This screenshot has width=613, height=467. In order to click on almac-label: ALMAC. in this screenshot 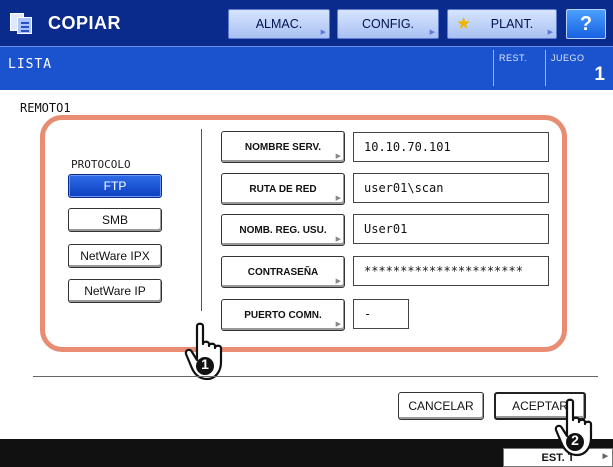, I will do `click(279, 24)`.